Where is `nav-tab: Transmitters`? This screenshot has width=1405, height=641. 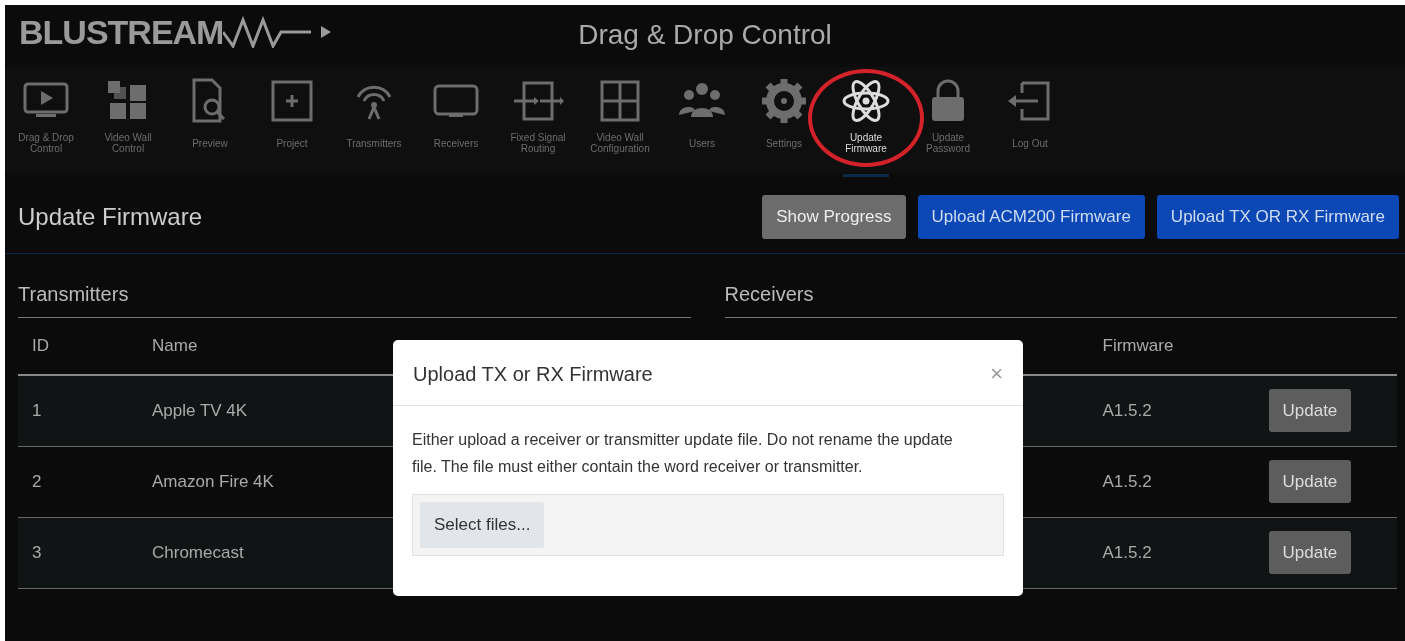 nav-tab: Transmitters is located at coordinates (374, 124).